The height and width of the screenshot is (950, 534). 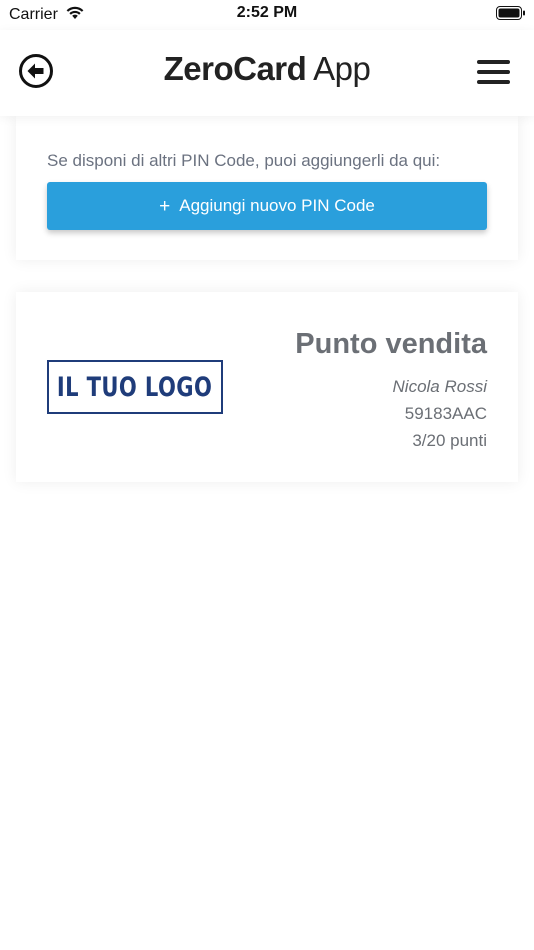 What do you see at coordinates (445, 413) in the screenshot?
I see `store-code: 59183AAC` at bounding box center [445, 413].